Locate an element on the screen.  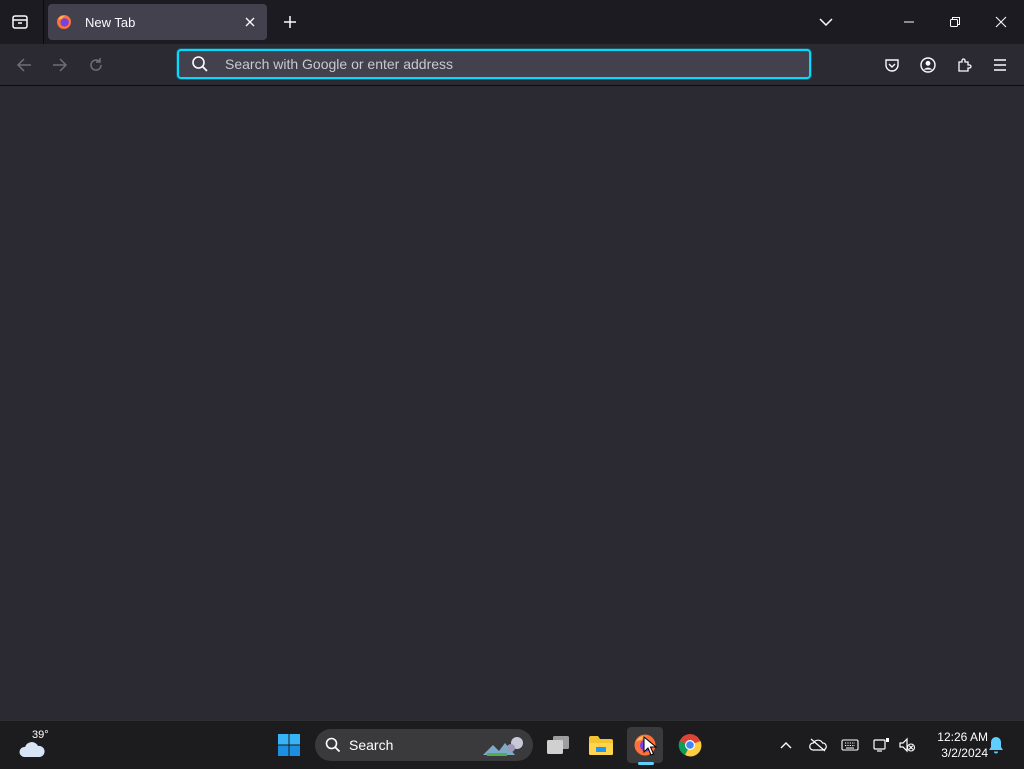
hamburger-icon is located at coordinates (1000, 65).